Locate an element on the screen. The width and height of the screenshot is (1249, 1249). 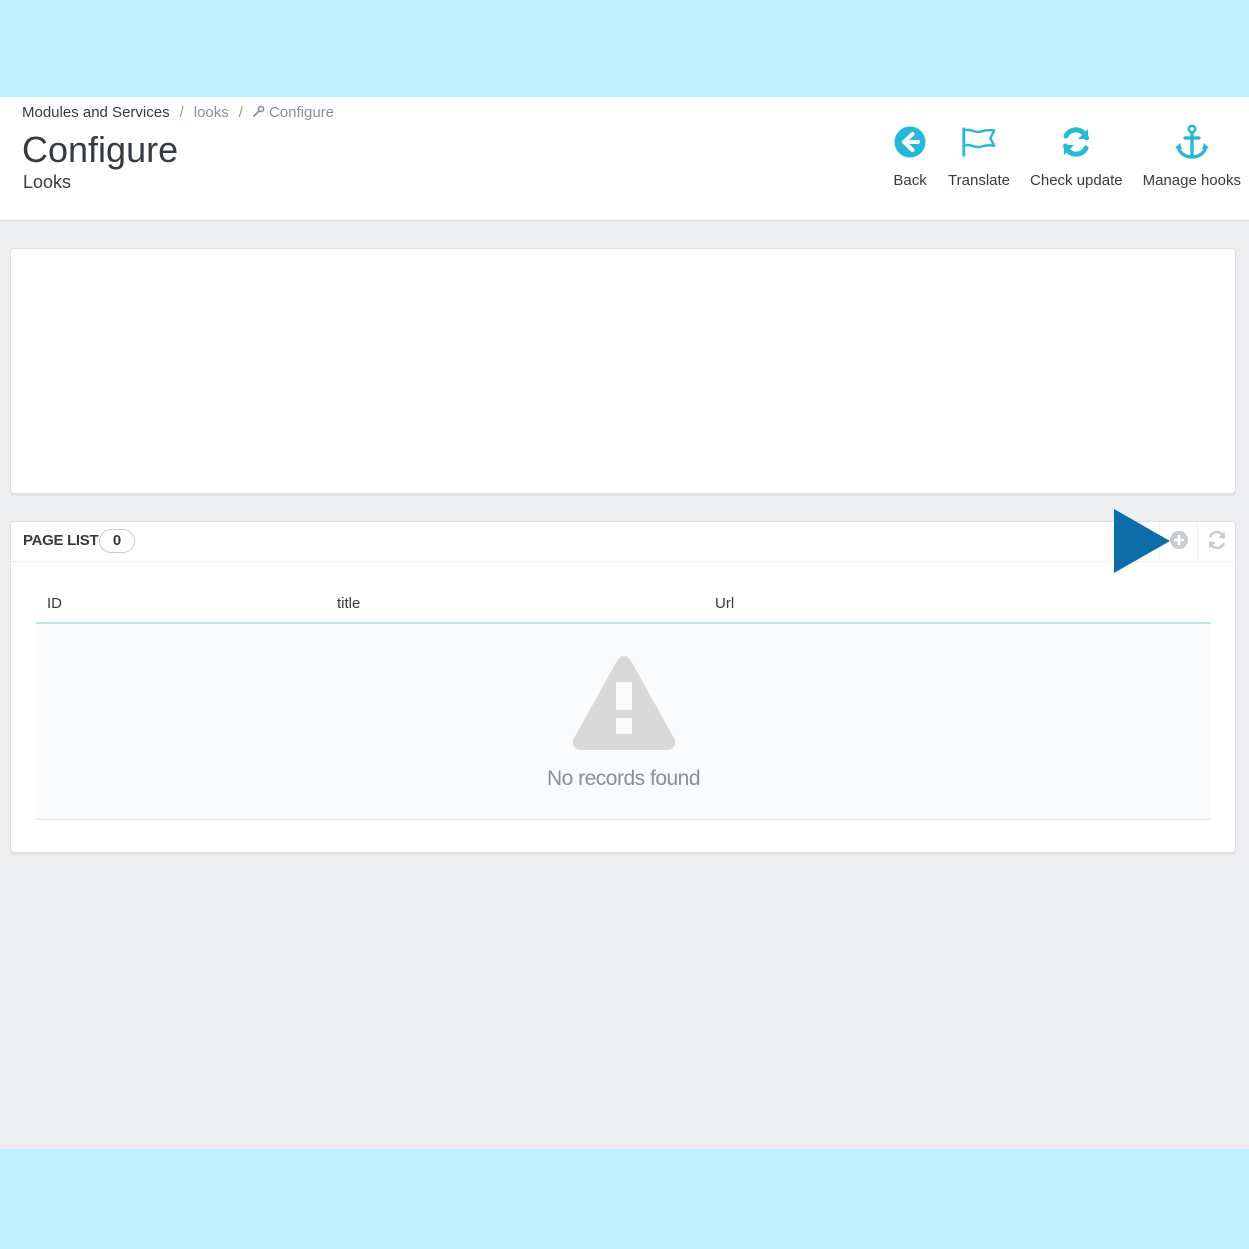
breadcrumb-modules-link: Modules and Services is located at coordinates (96, 112).